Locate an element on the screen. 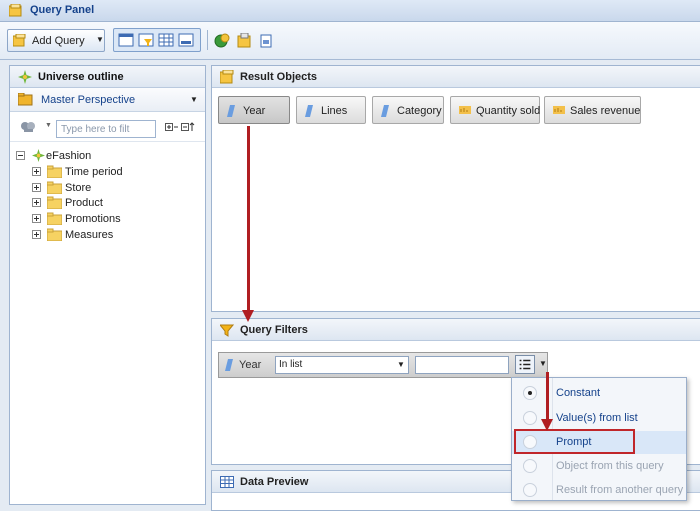 This screenshot has width=700, height=511. operand-type-icon is located at coordinates (525, 364).